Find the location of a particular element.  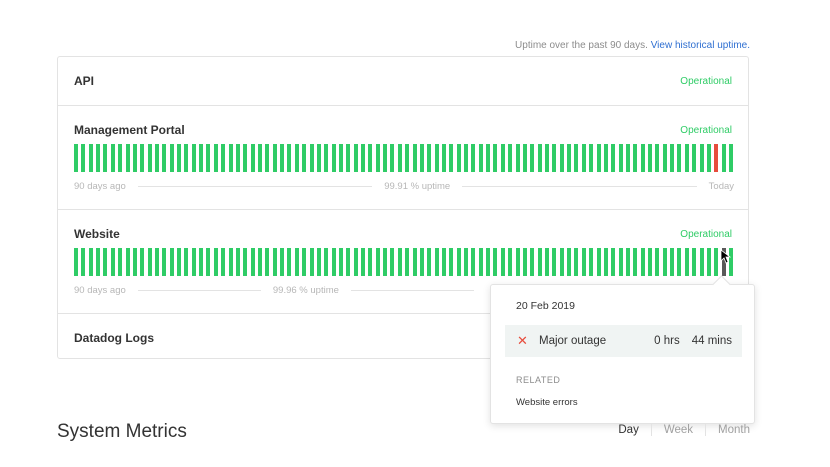

tab-week: Week is located at coordinates (677, 430).